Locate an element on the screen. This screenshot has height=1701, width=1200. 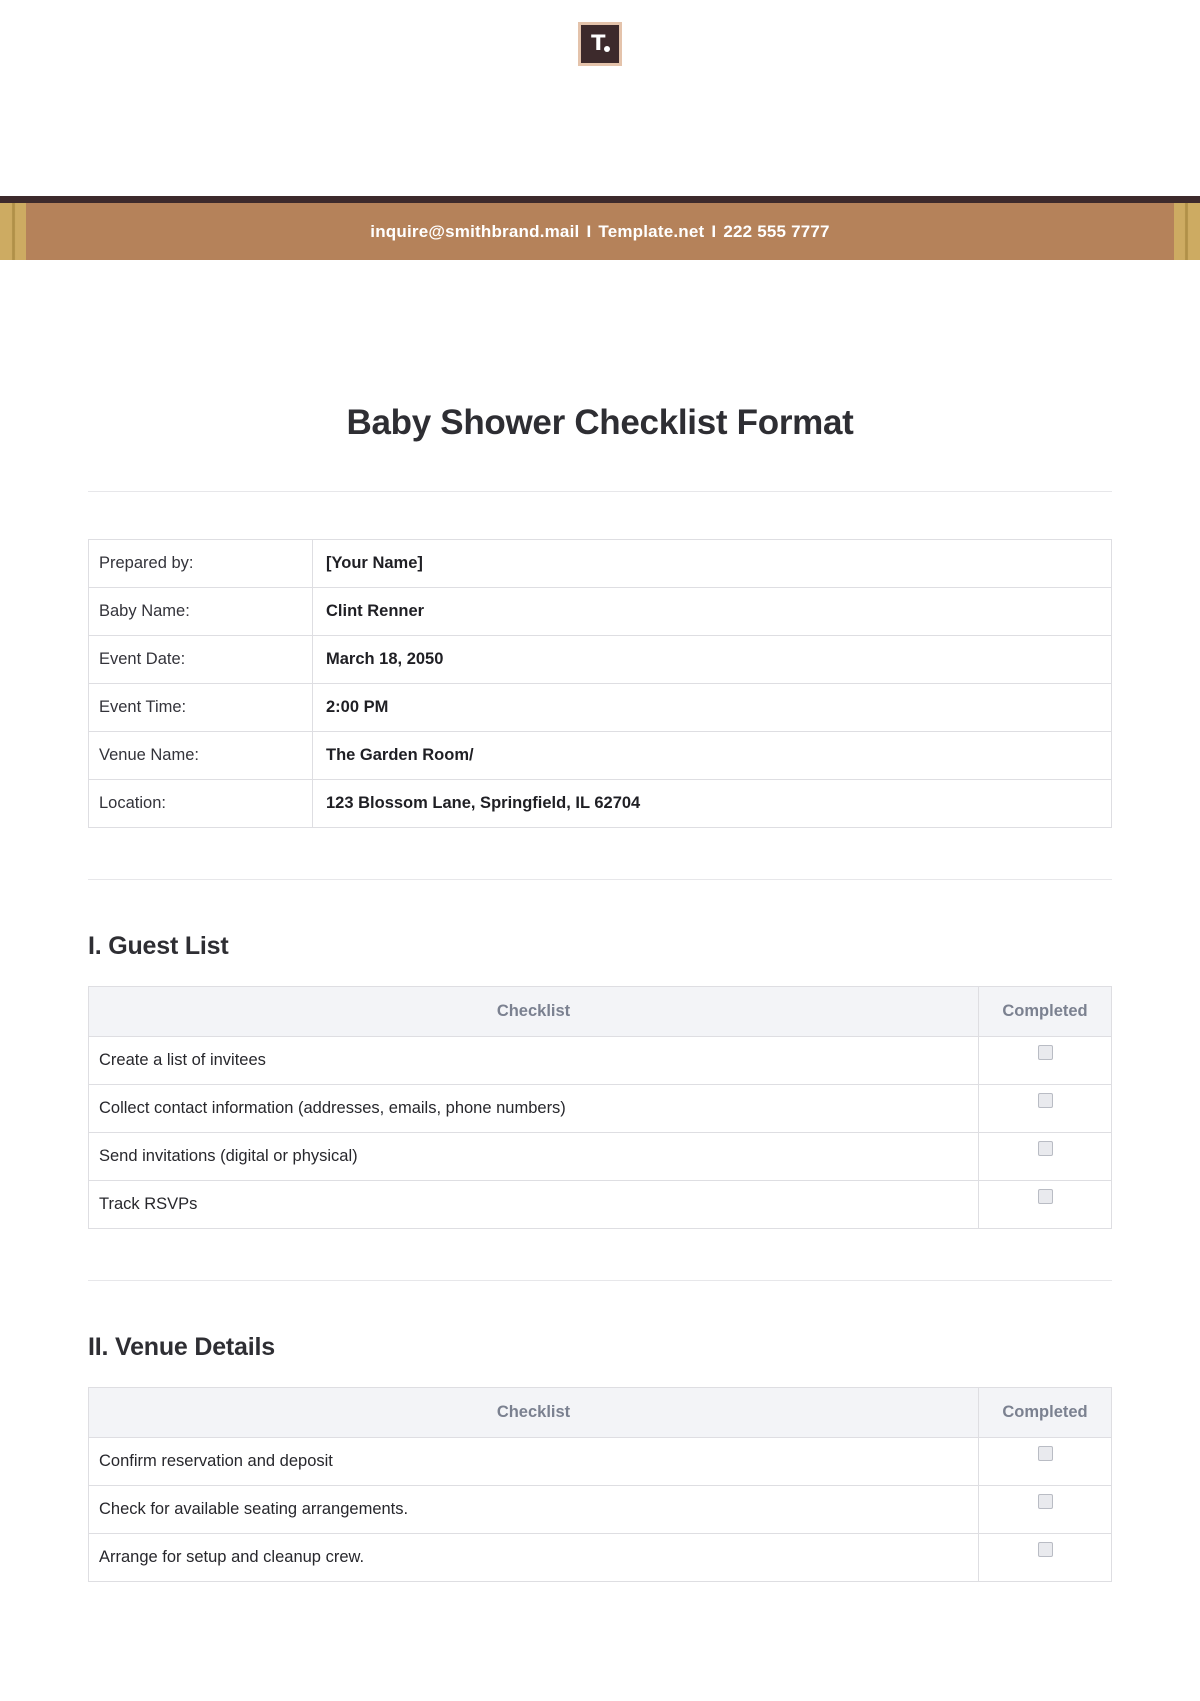
info-row-label: Event Time: is located at coordinates (200, 707).